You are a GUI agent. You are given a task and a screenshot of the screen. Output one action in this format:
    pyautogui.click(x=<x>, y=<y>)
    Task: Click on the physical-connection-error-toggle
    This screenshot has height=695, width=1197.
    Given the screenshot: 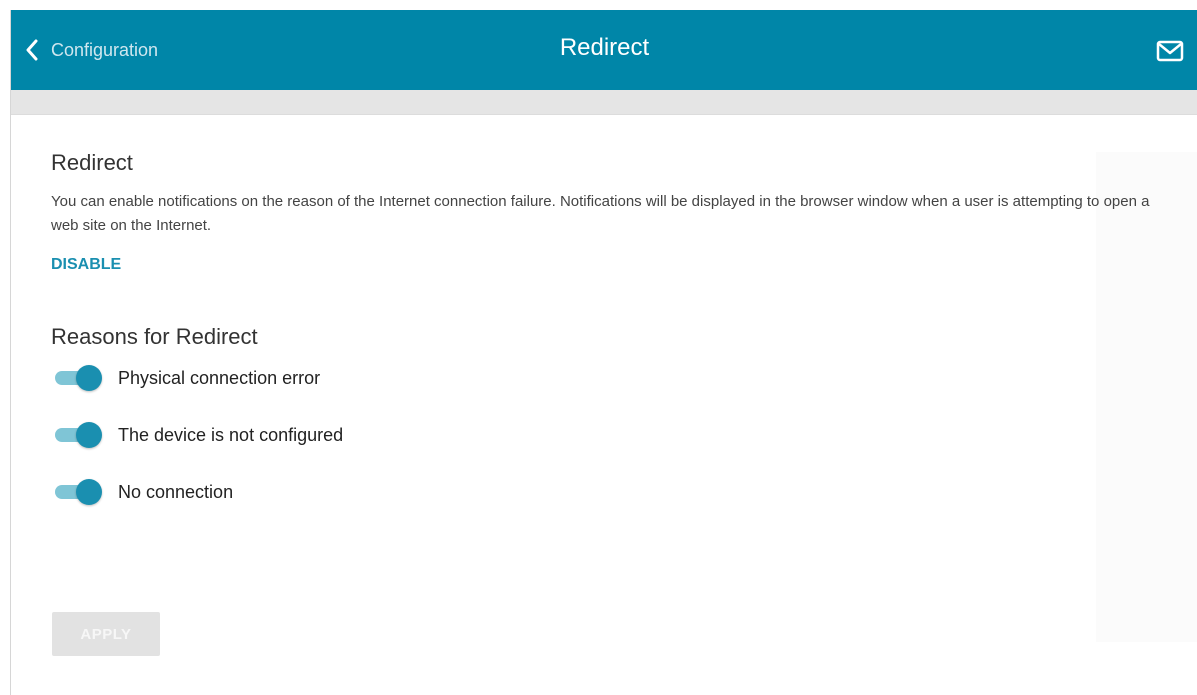 What is the action you would take?
    pyautogui.click(x=78, y=378)
    